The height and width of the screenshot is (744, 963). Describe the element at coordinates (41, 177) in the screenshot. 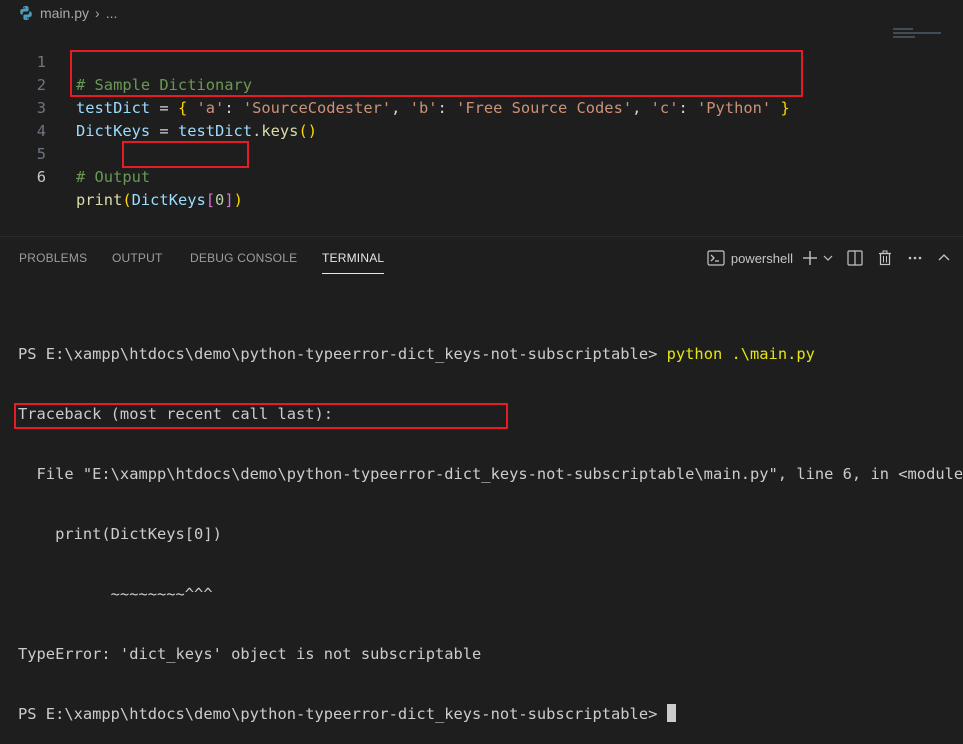

I see `line-number: 6` at that location.